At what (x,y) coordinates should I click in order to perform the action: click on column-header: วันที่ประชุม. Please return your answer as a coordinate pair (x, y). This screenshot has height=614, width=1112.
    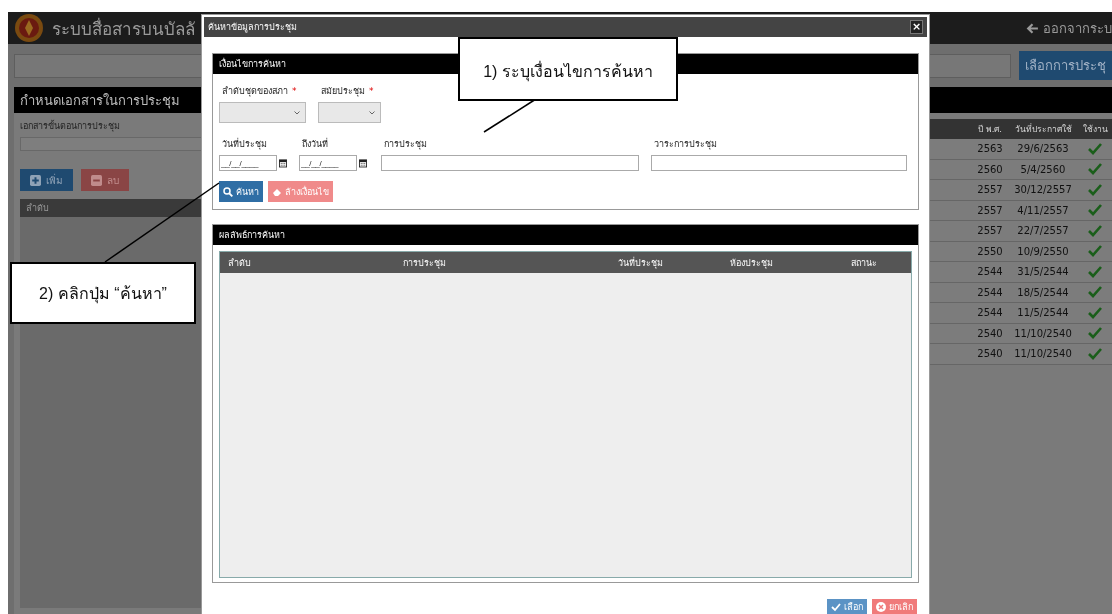
    Looking at the image, I should click on (641, 263).